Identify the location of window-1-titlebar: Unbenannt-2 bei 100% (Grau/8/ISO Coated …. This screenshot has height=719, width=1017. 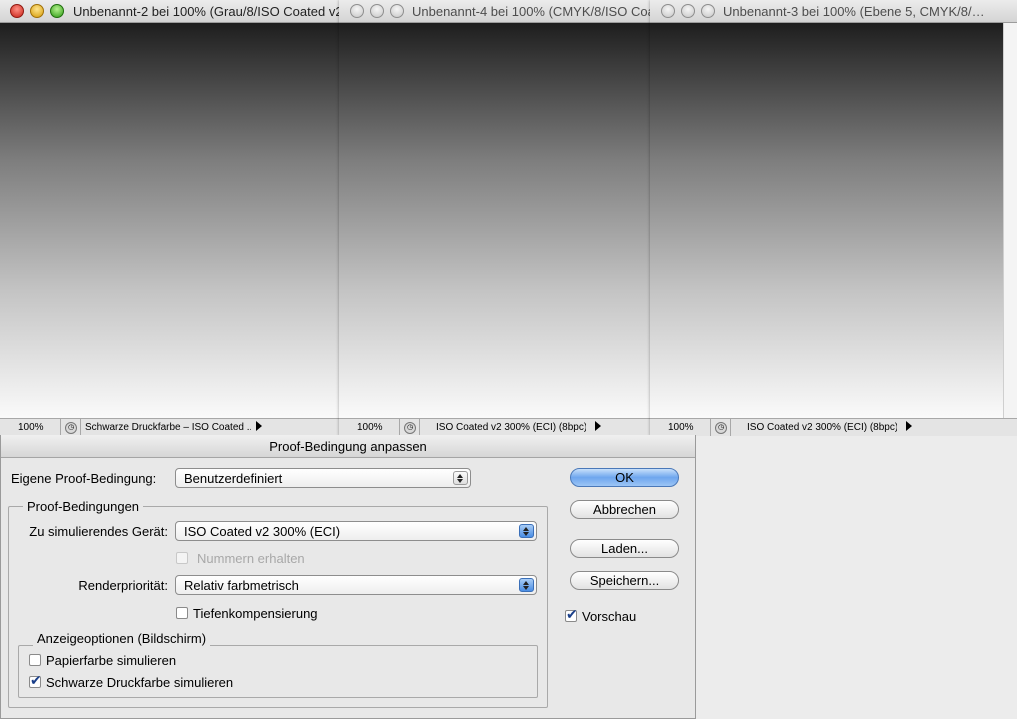
(169, 11).